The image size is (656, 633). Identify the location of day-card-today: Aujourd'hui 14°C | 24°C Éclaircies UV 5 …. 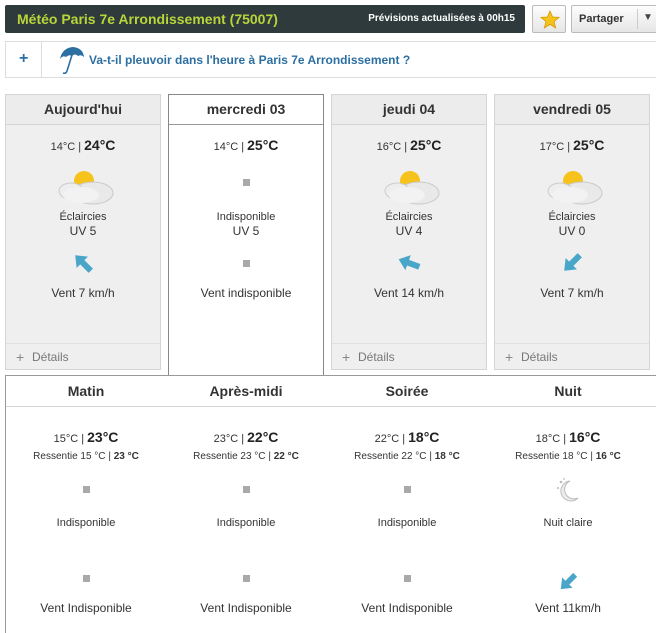
(83, 232).